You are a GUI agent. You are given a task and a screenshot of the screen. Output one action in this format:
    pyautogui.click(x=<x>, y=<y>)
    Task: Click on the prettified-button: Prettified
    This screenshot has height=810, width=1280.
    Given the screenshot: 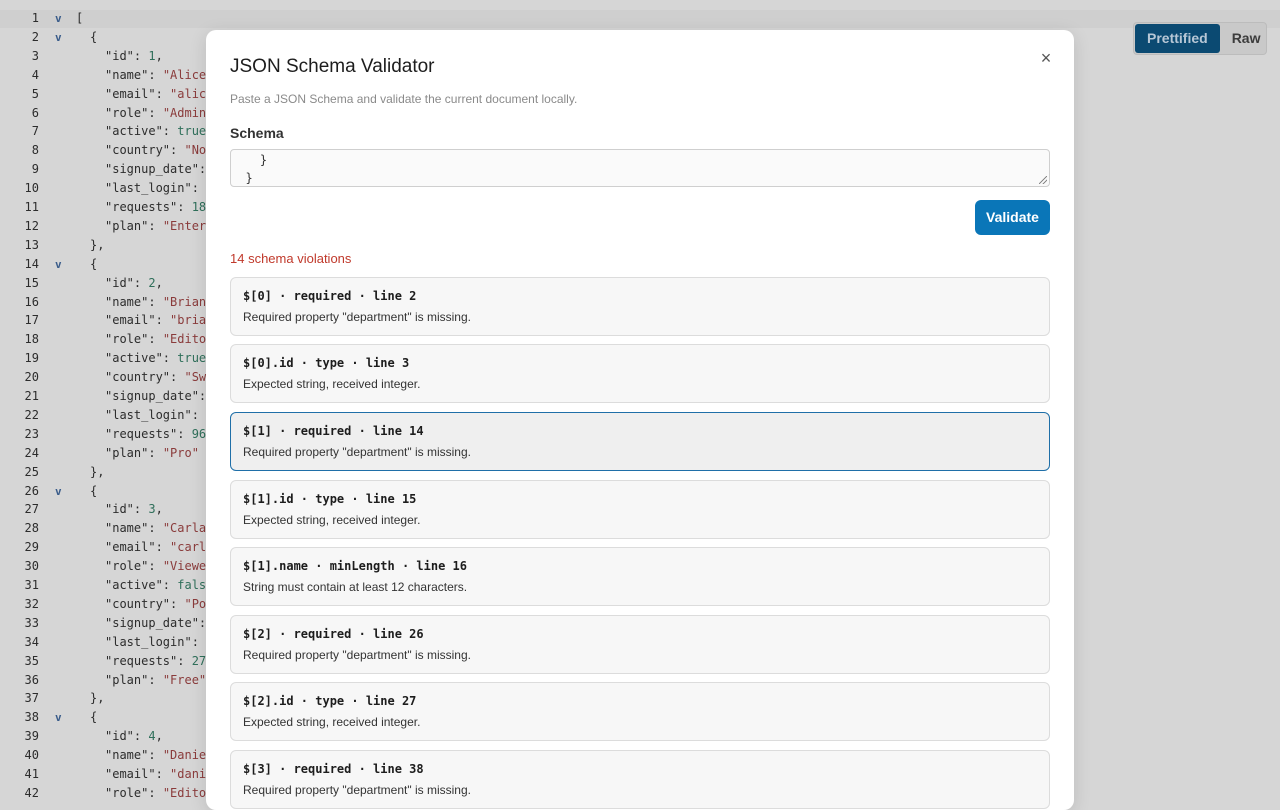 What is the action you would take?
    pyautogui.click(x=1177, y=38)
    